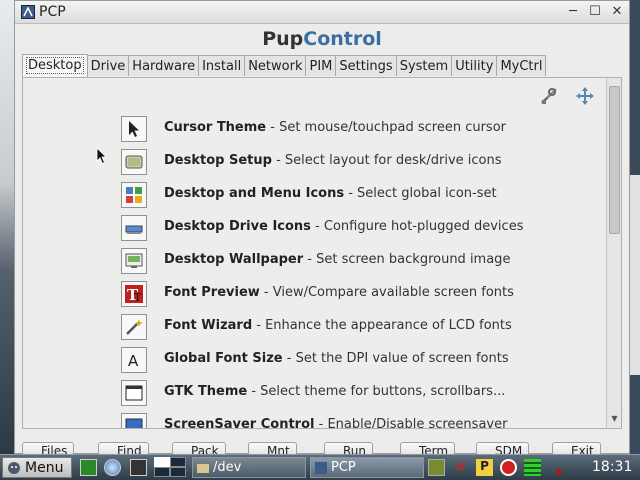 Image resolution: width=640 pixels, height=480 pixels. What do you see at coordinates (484, 467) in the screenshot?
I see `package-tray-icon: P` at bounding box center [484, 467].